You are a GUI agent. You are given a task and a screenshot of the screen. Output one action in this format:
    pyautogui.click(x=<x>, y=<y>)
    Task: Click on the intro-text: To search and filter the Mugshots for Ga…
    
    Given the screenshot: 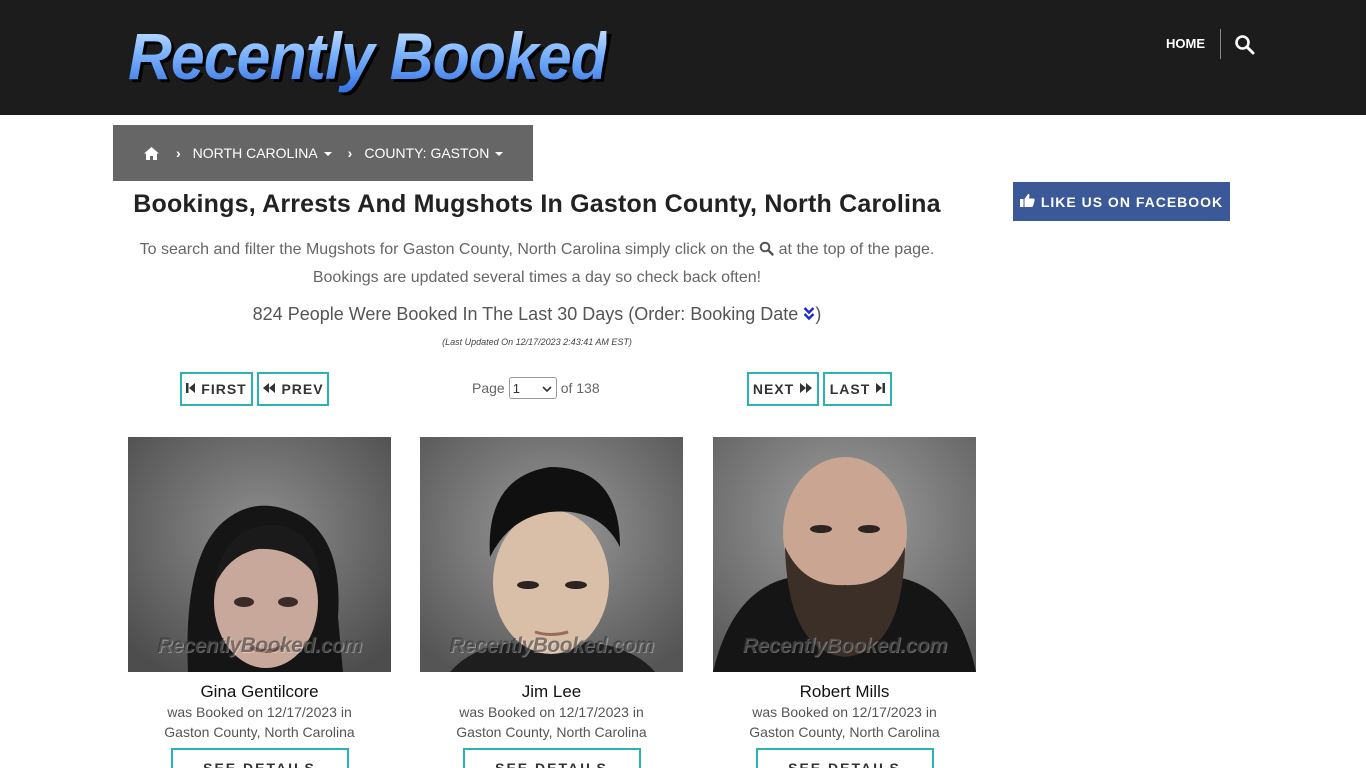 What is the action you would take?
    pyautogui.click(x=537, y=264)
    